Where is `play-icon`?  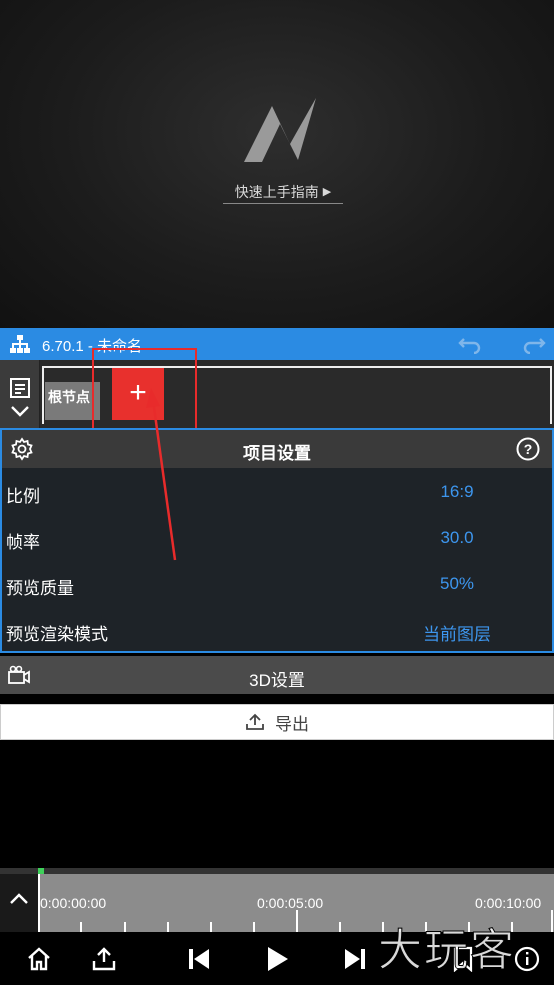
play-icon is located at coordinates (277, 959).